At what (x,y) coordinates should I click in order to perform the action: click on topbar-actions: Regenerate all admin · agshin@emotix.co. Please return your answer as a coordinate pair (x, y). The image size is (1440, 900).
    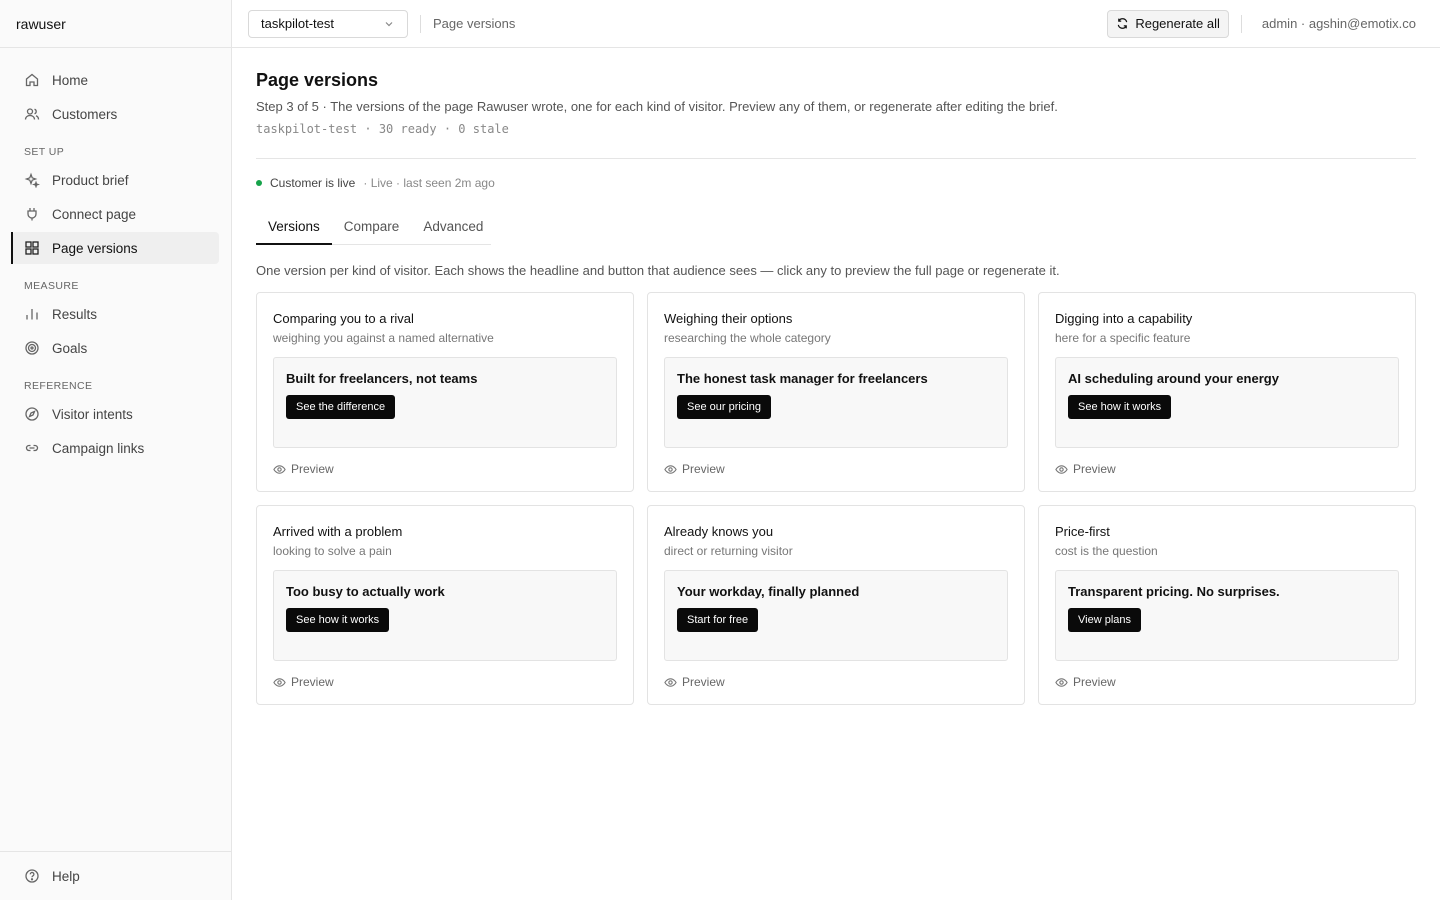
    Looking at the image, I should click on (1261, 23).